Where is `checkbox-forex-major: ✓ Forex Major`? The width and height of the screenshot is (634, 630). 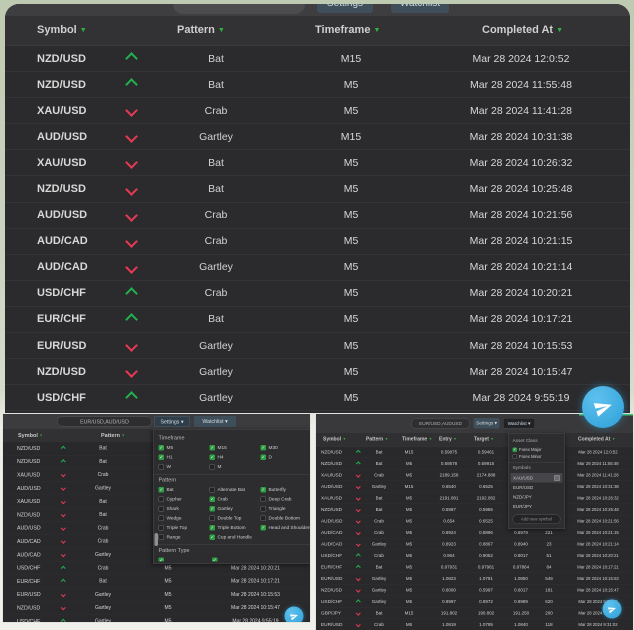
checkbox-forex-major: ✓ Forex Major is located at coordinates (536, 449).